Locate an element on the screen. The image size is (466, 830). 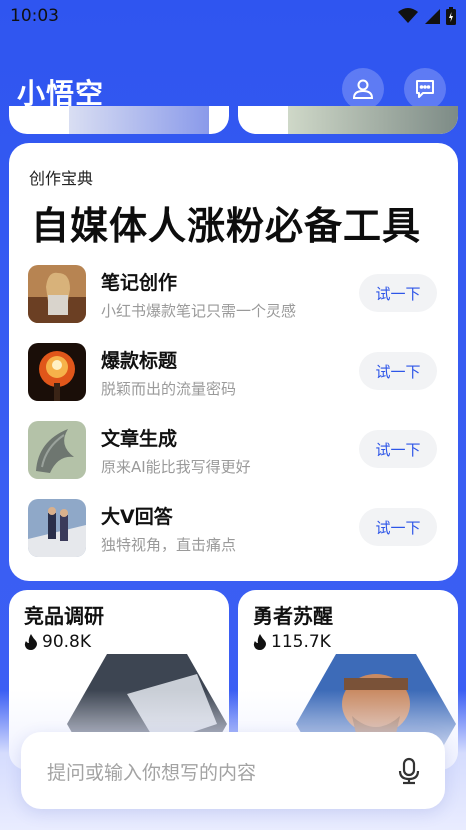
carousel-card-peek-right is located at coordinates (348, 120).